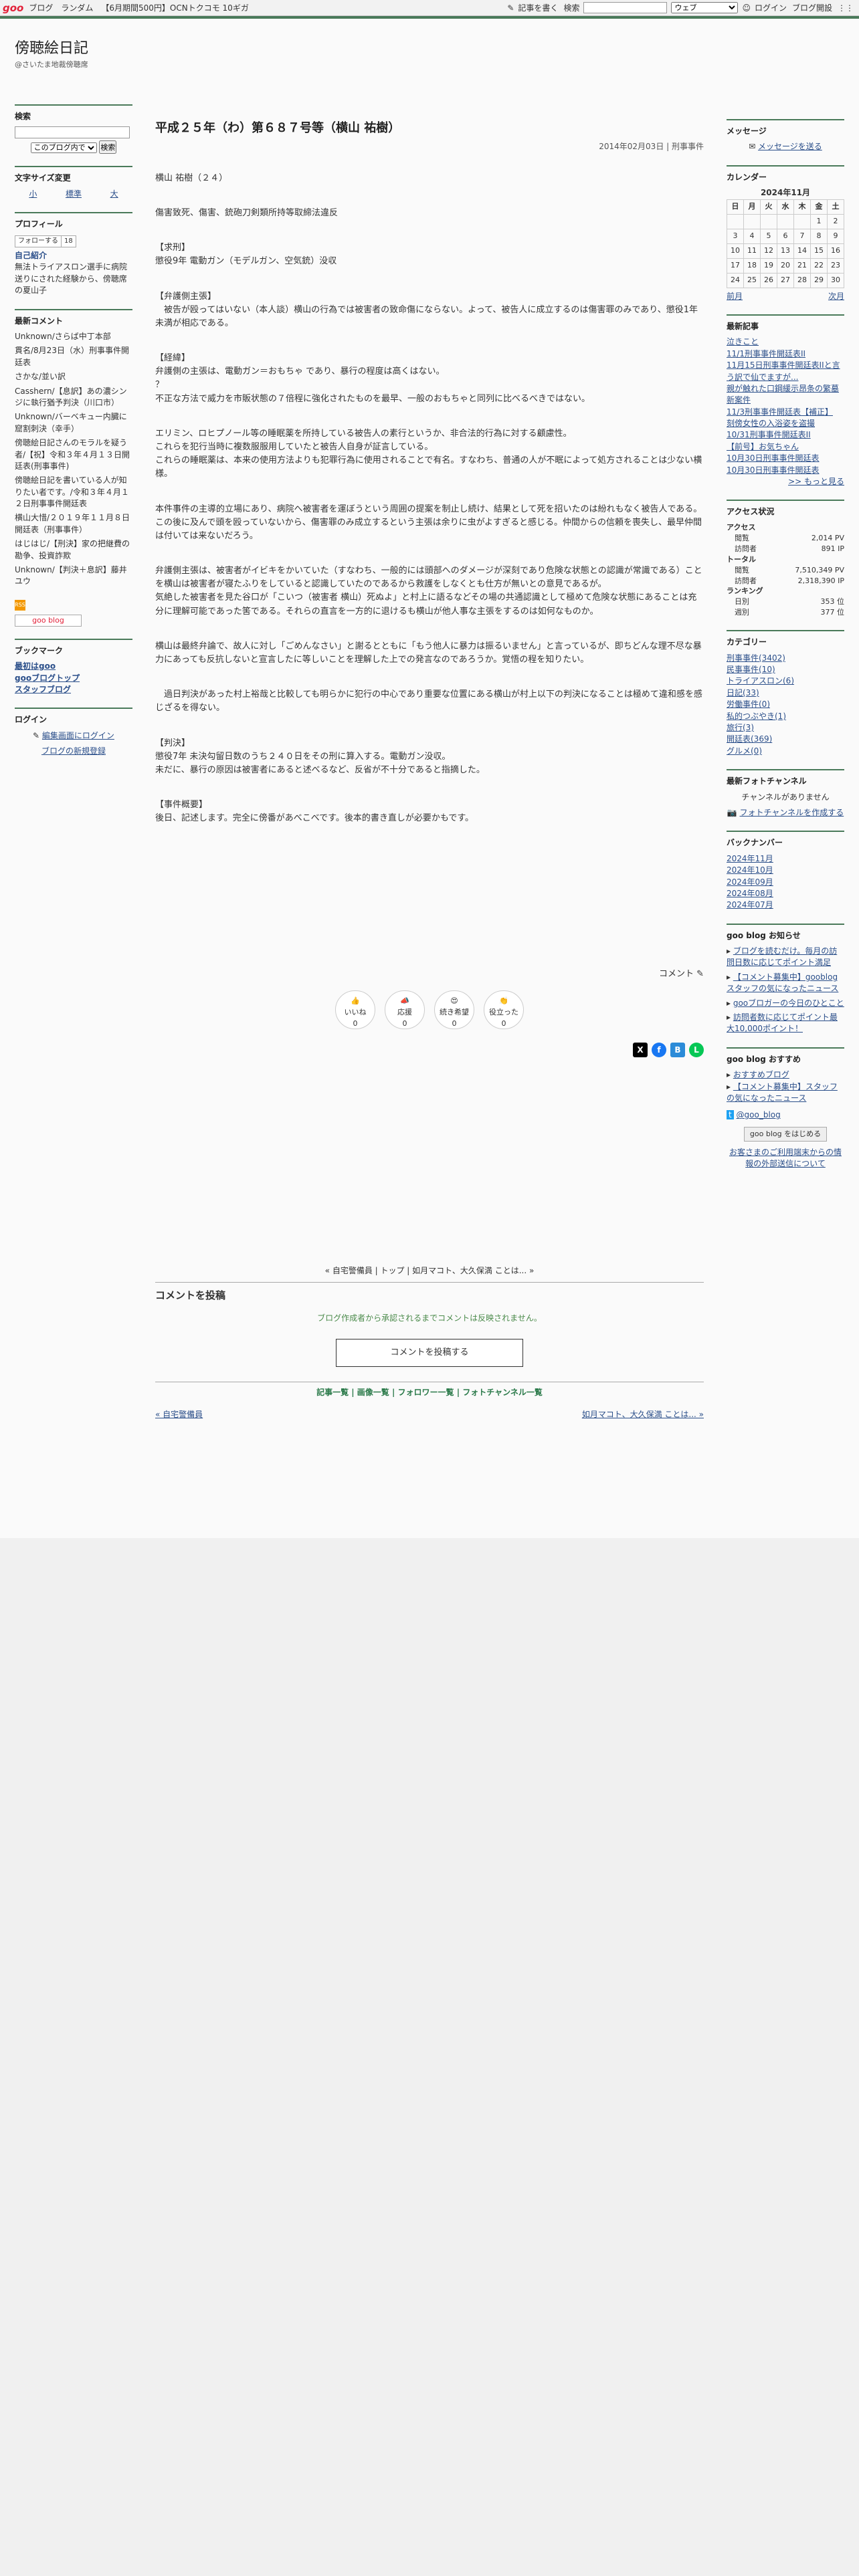 This screenshot has height=2576, width=859. Describe the element at coordinates (73, 550) in the screenshot. I see `comment-item: はじはじ/【刑決】家の把継費の勘争、投資詐欺` at that location.